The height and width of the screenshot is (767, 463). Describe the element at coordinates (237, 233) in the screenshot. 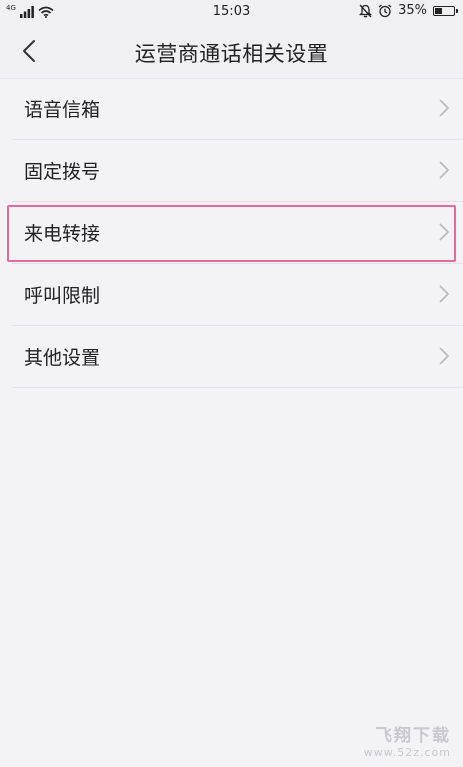

I see `list-item-call-forwarding: 来电转接` at that location.